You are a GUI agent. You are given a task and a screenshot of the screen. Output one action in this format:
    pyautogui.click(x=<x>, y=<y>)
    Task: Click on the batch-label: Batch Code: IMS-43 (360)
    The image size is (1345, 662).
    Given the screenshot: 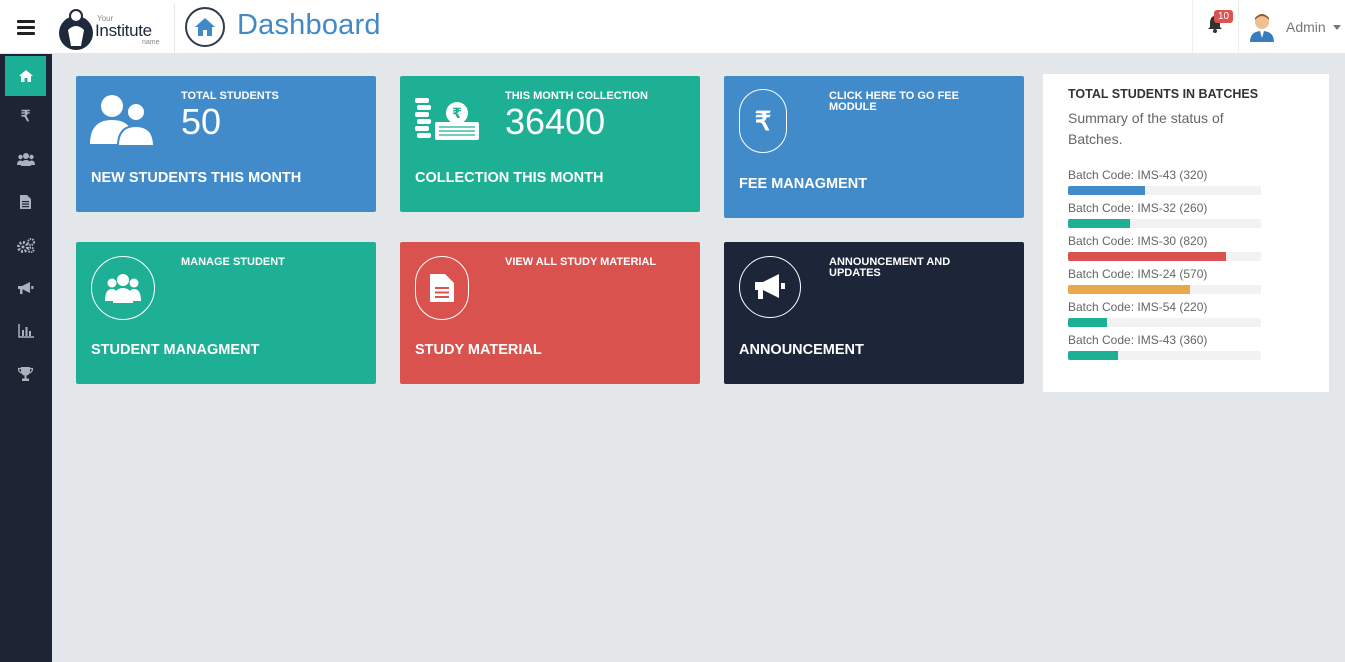 What is the action you would take?
    pyautogui.click(x=1138, y=340)
    